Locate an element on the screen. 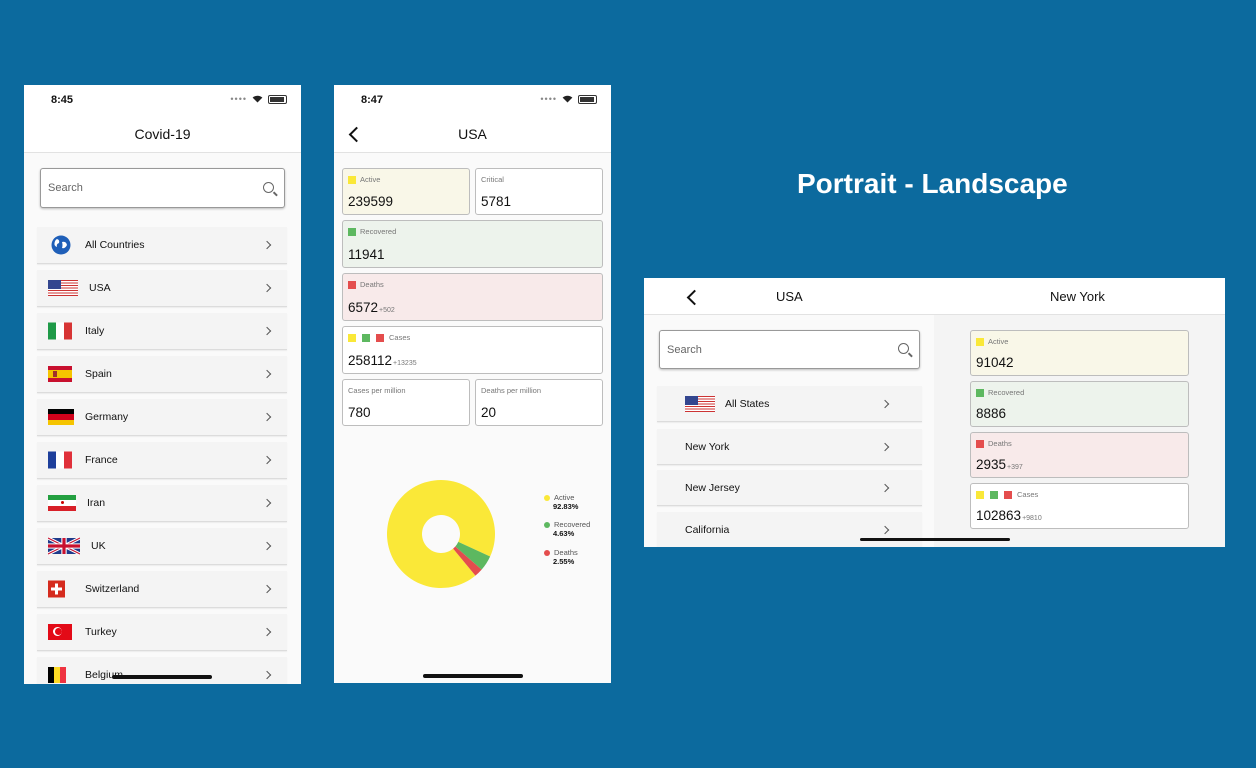 The height and width of the screenshot is (768, 1256). list-item: Belgium is located at coordinates (162, 670).